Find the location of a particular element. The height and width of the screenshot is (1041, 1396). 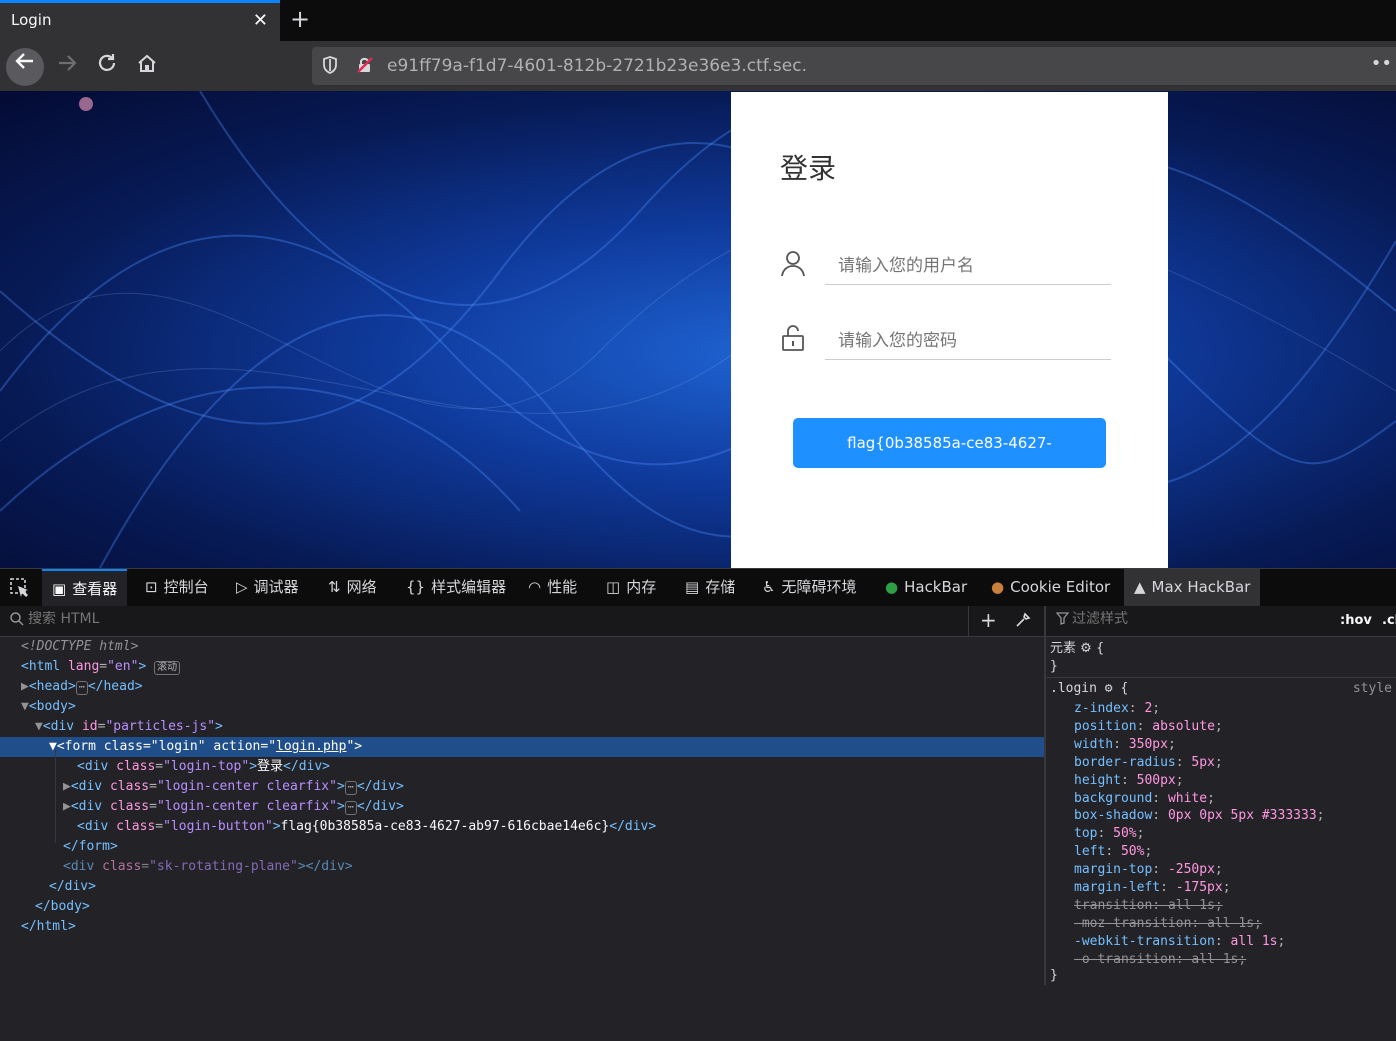

tab-network: ⇅ 网络 is located at coordinates (352, 587).